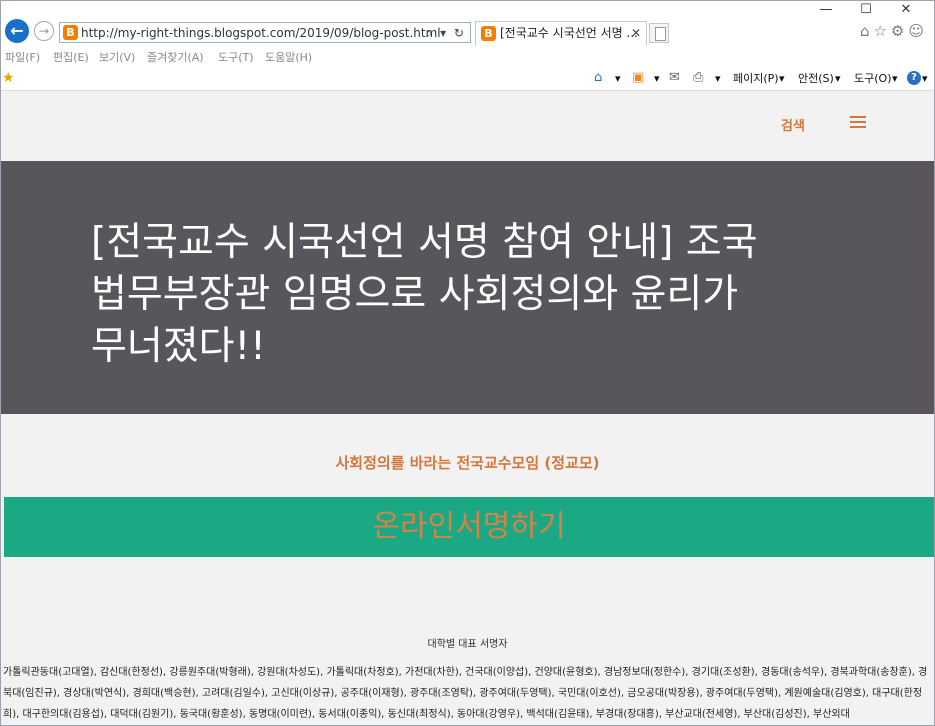  Describe the element at coordinates (657, 78) in the screenshot. I see `feed-dropdown-icon: ▾` at that location.